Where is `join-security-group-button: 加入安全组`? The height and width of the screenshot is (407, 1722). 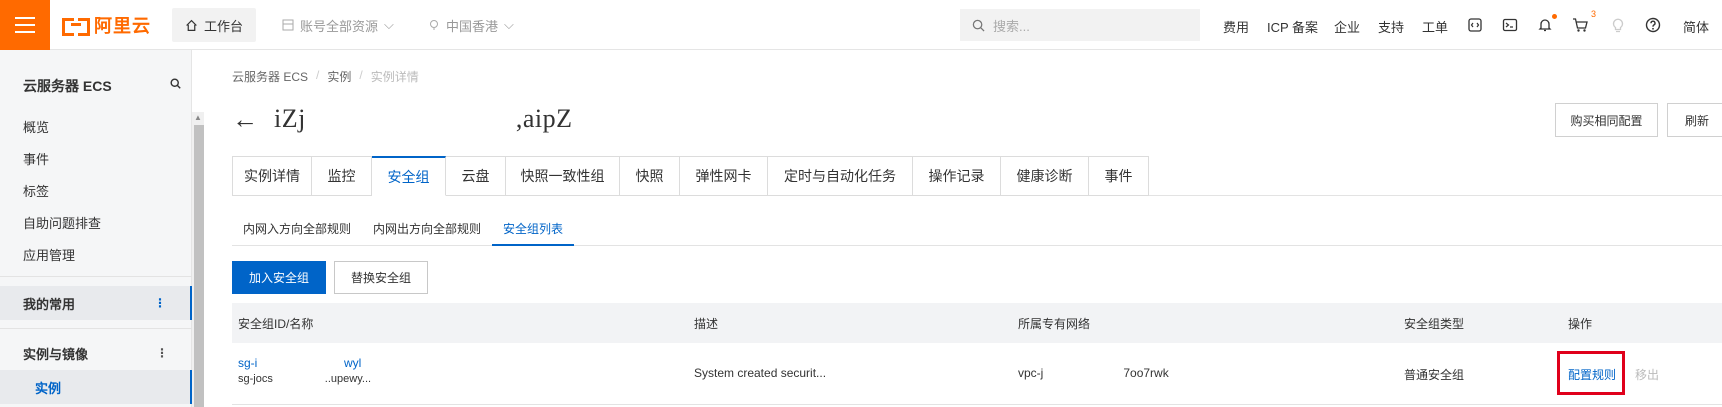 join-security-group-button: 加入安全组 is located at coordinates (279, 277).